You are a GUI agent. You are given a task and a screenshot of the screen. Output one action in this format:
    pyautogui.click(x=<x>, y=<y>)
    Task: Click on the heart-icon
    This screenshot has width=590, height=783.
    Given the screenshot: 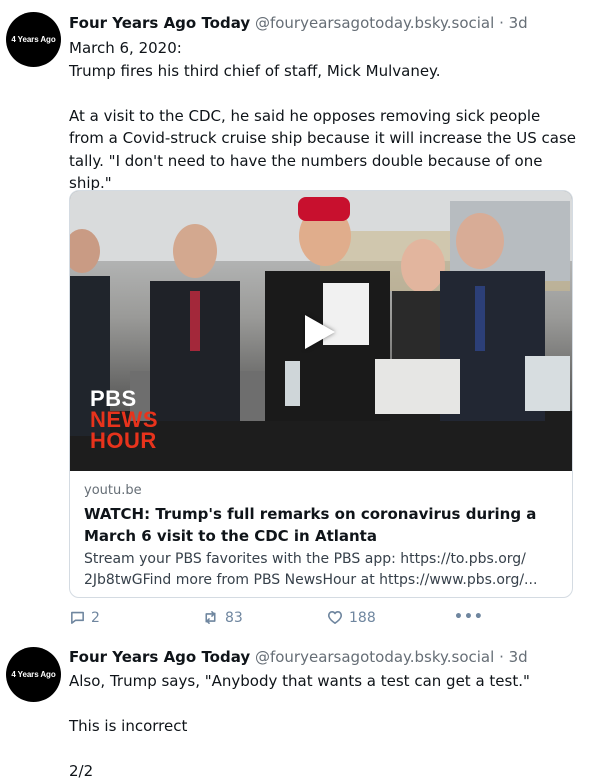 What is the action you would take?
    pyautogui.click(x=335, y=617)
    